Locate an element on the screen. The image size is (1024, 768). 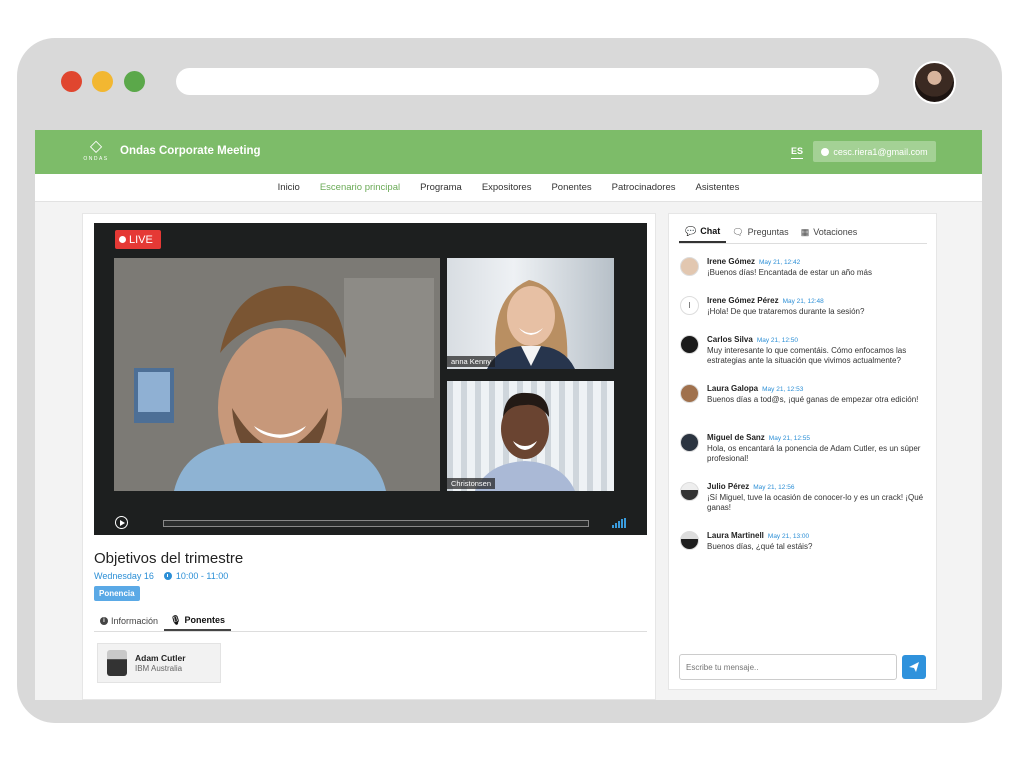
maximize-window-dot is located at coordinates (134, 81).